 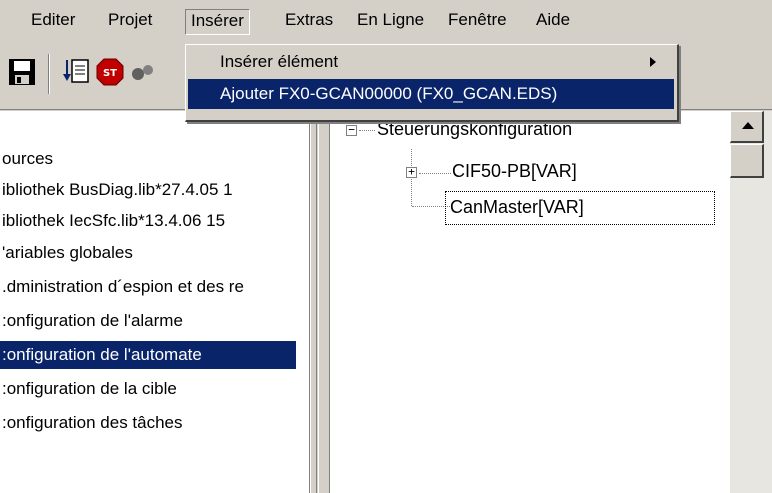 What do you see at coordinates (148, 355) in the screenshot?
I see `tree-item-selected: :onfiguration de l'automate` at bounding box center [148, 355].